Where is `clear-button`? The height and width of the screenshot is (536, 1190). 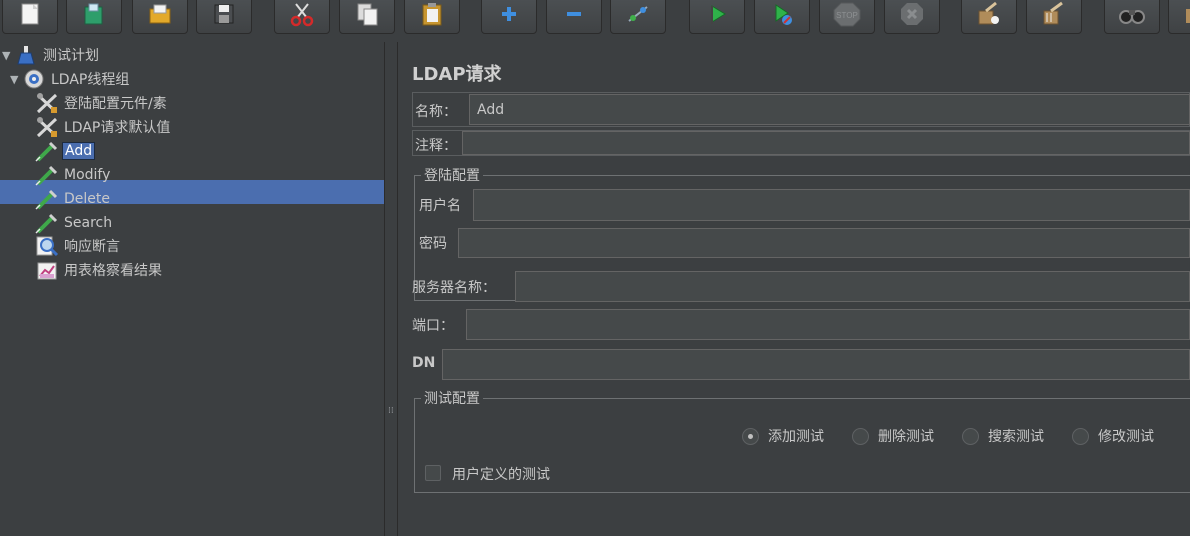
clear-button is located at coordinates (989, 17).